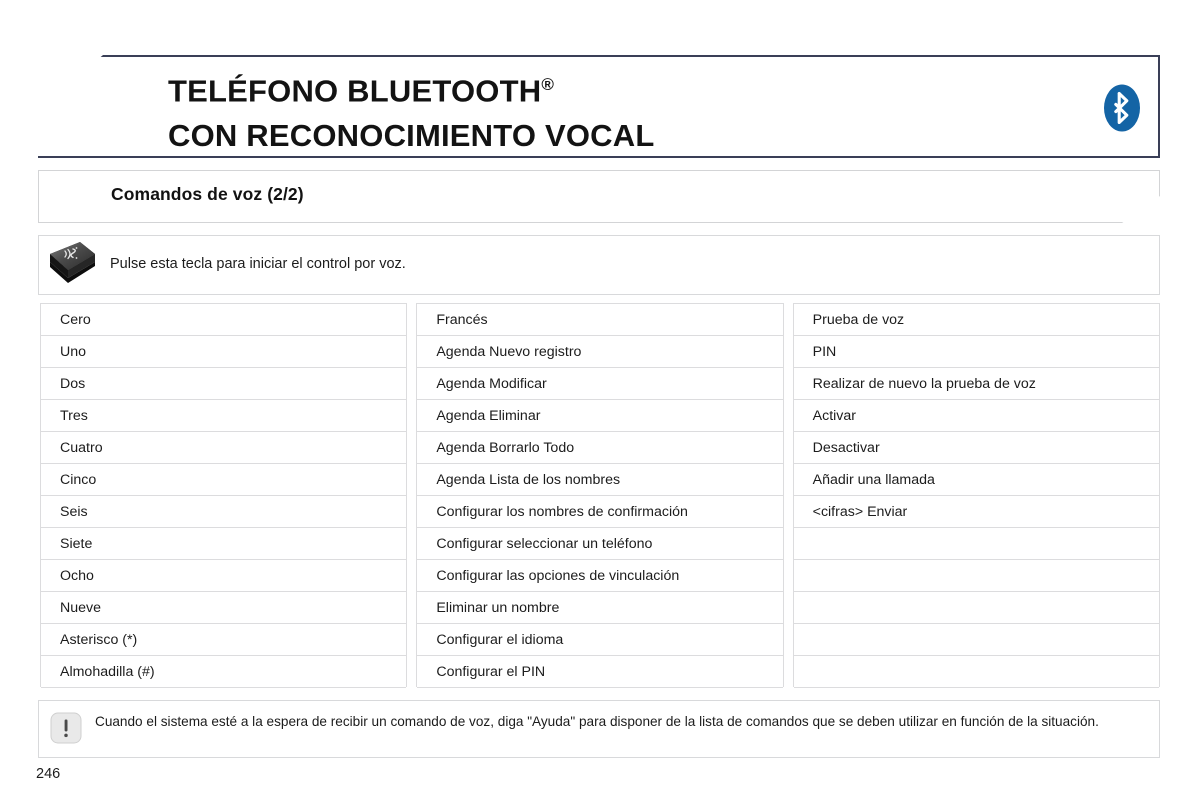  I want to click on table-row: <cifras> Enviar, so click(976, 512).